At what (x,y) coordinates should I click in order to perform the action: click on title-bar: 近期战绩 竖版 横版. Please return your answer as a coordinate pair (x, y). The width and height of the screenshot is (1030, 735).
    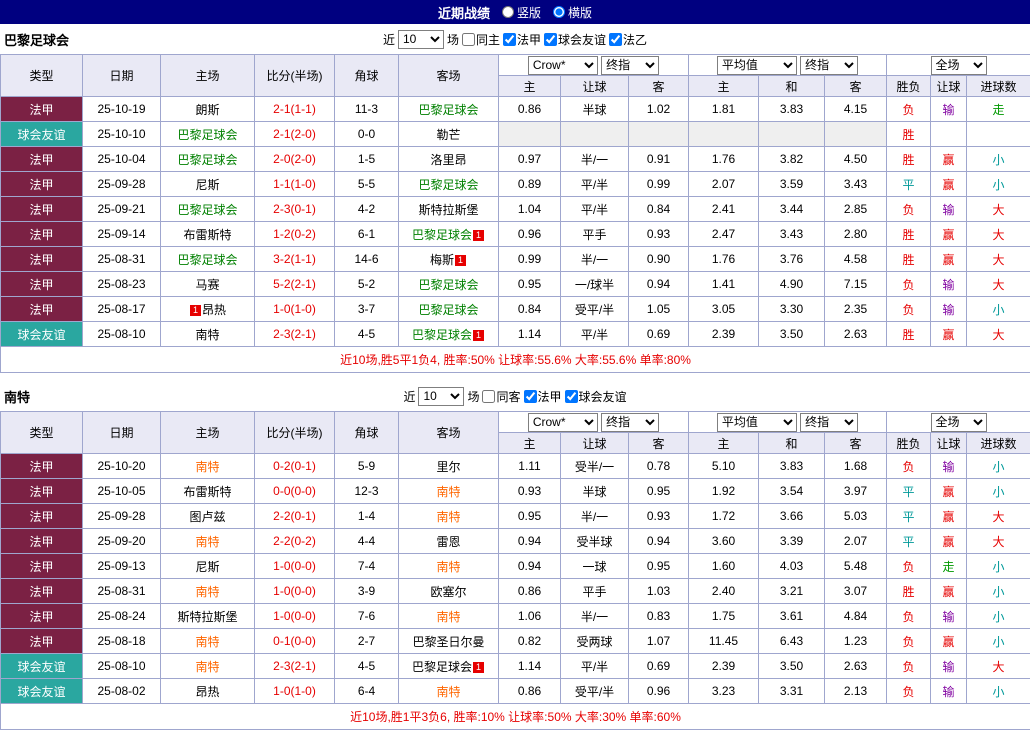
    Looking at the image, I should click on (515, 12).